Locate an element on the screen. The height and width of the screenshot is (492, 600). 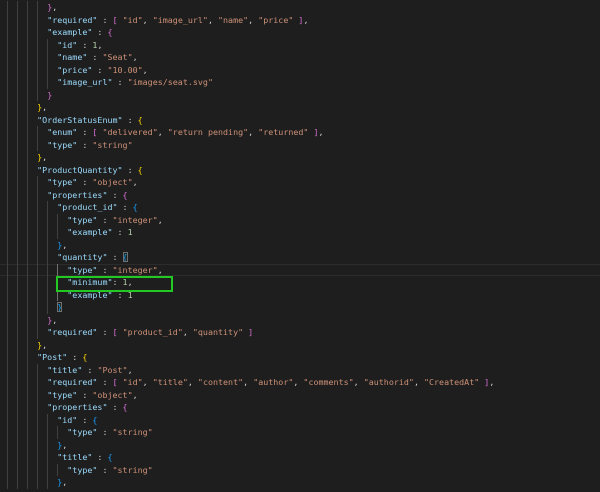
code-line: "image_url" : "images/seat.svg" is located at coordinates (300, 82).